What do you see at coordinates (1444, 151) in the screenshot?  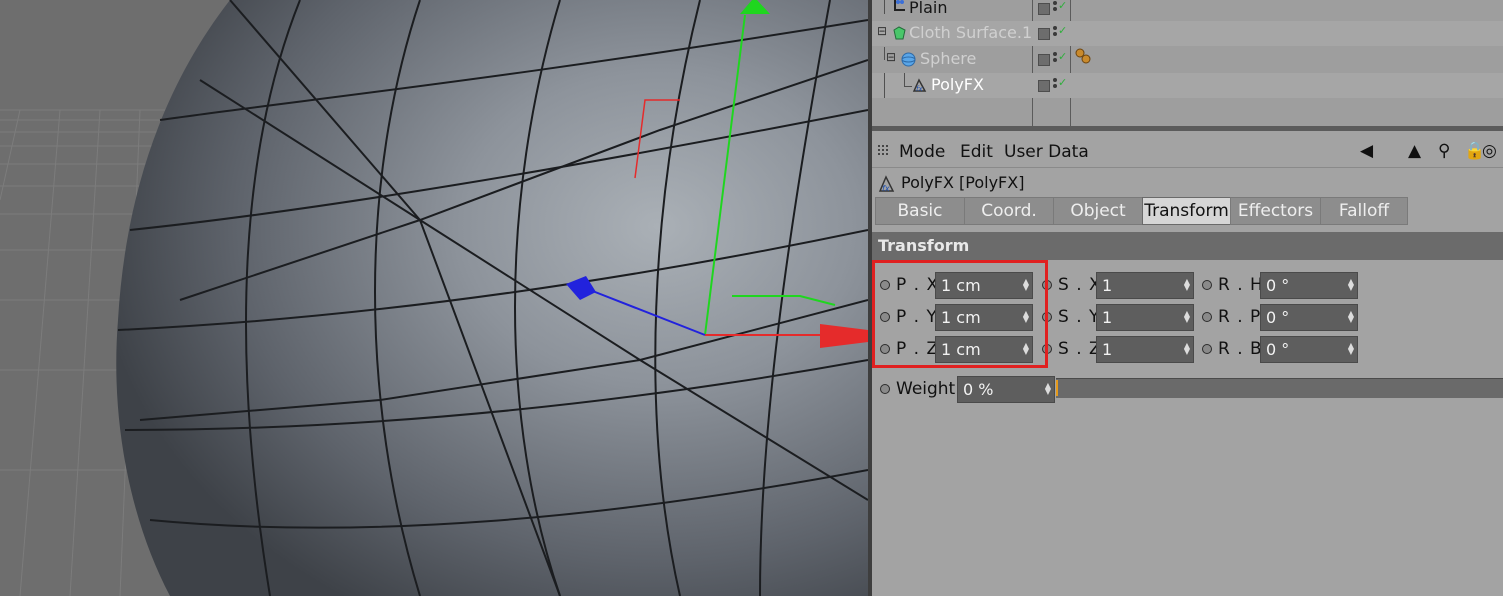 I see `search-icon: ⚲` at bounding box center [1444, 151].